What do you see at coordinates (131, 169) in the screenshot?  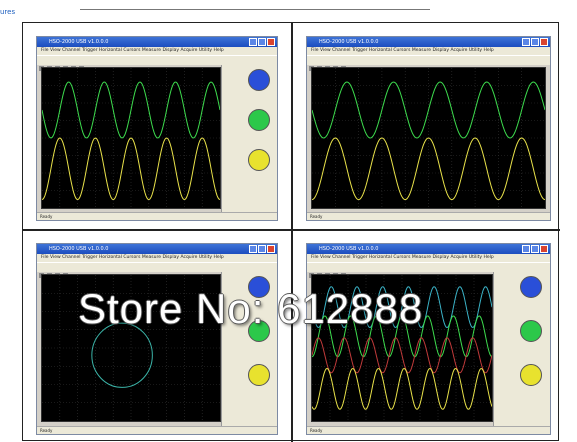 I see `ch2-trace` at bounding box center [131, 169].